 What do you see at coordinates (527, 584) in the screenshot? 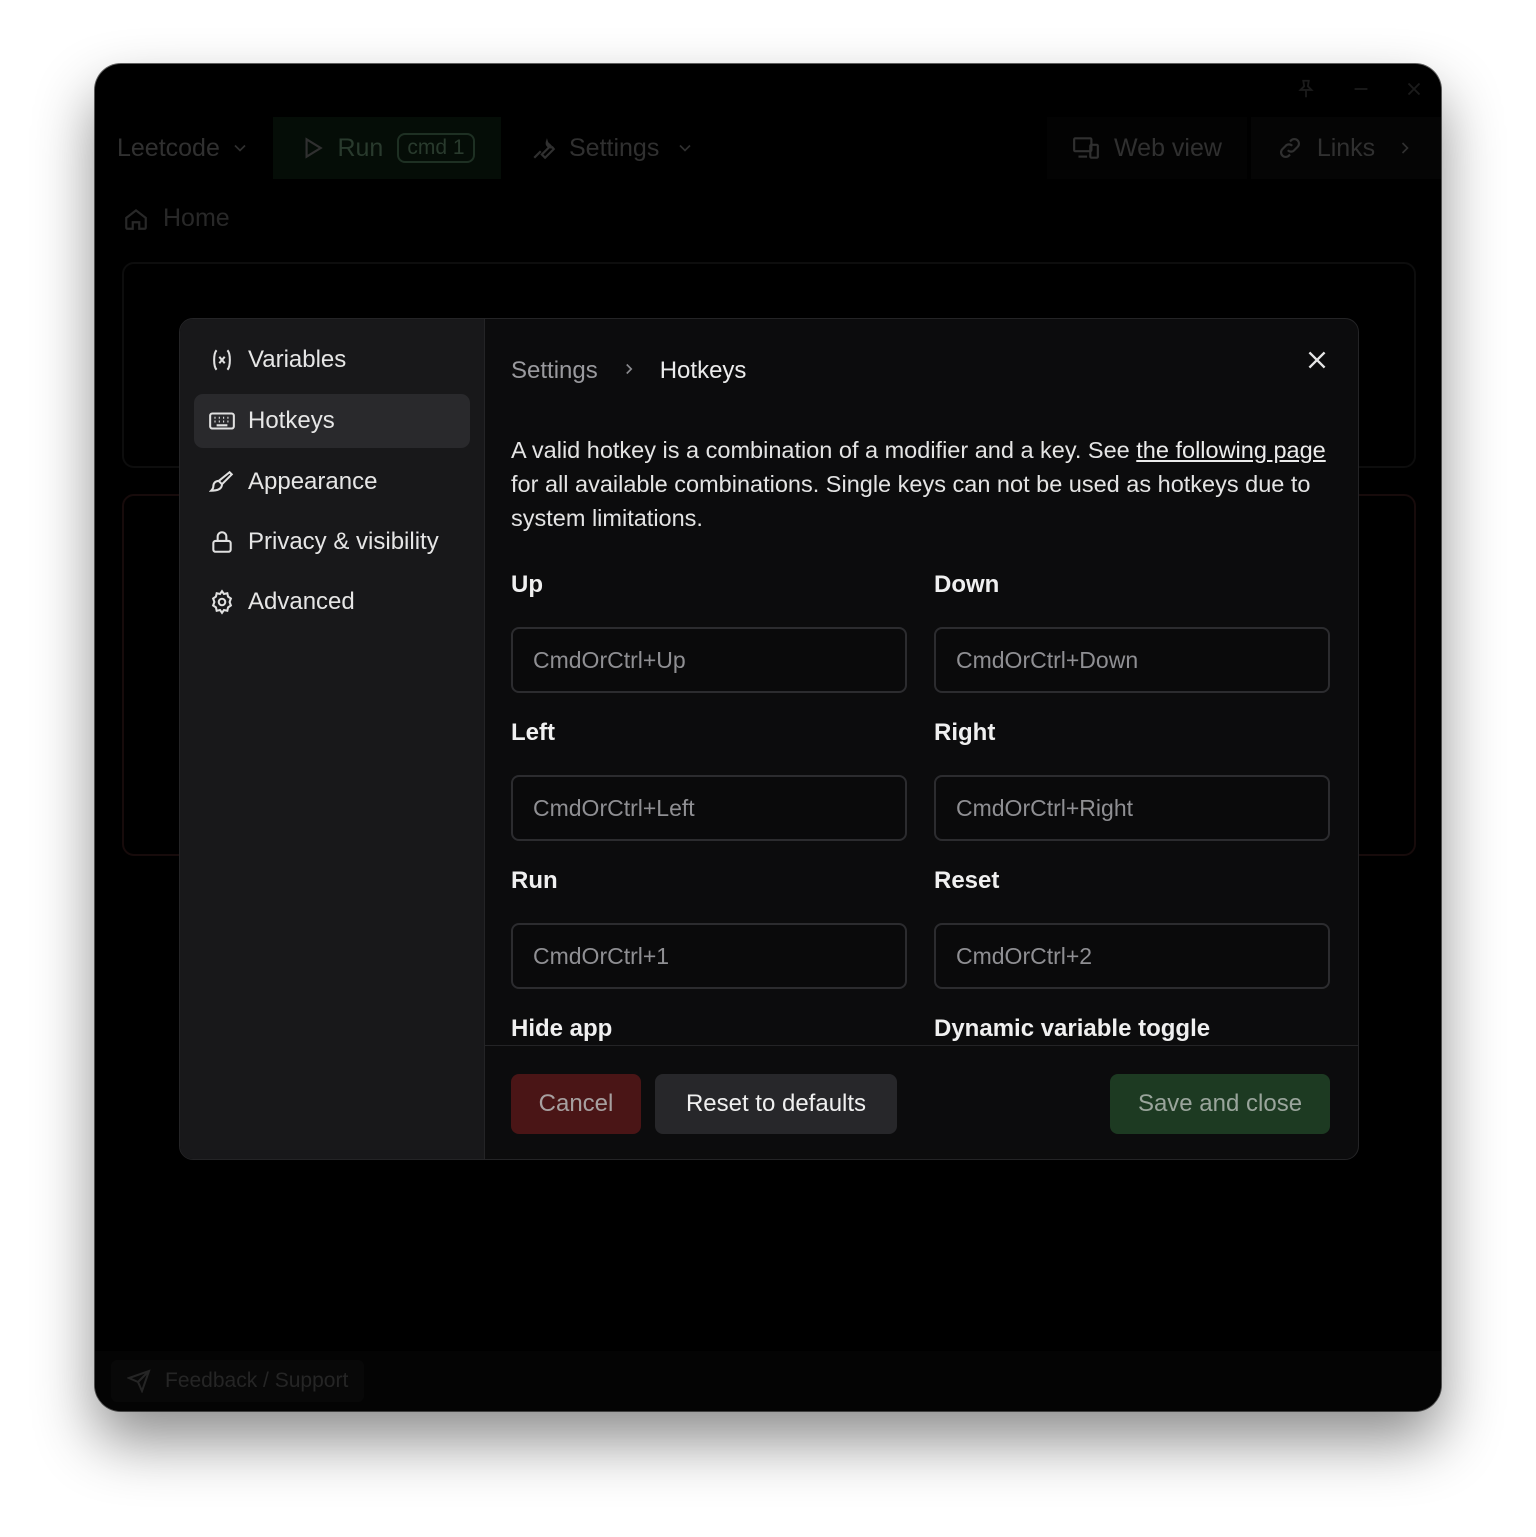
I see `field-label: Up` at bounding box center [527, 584].